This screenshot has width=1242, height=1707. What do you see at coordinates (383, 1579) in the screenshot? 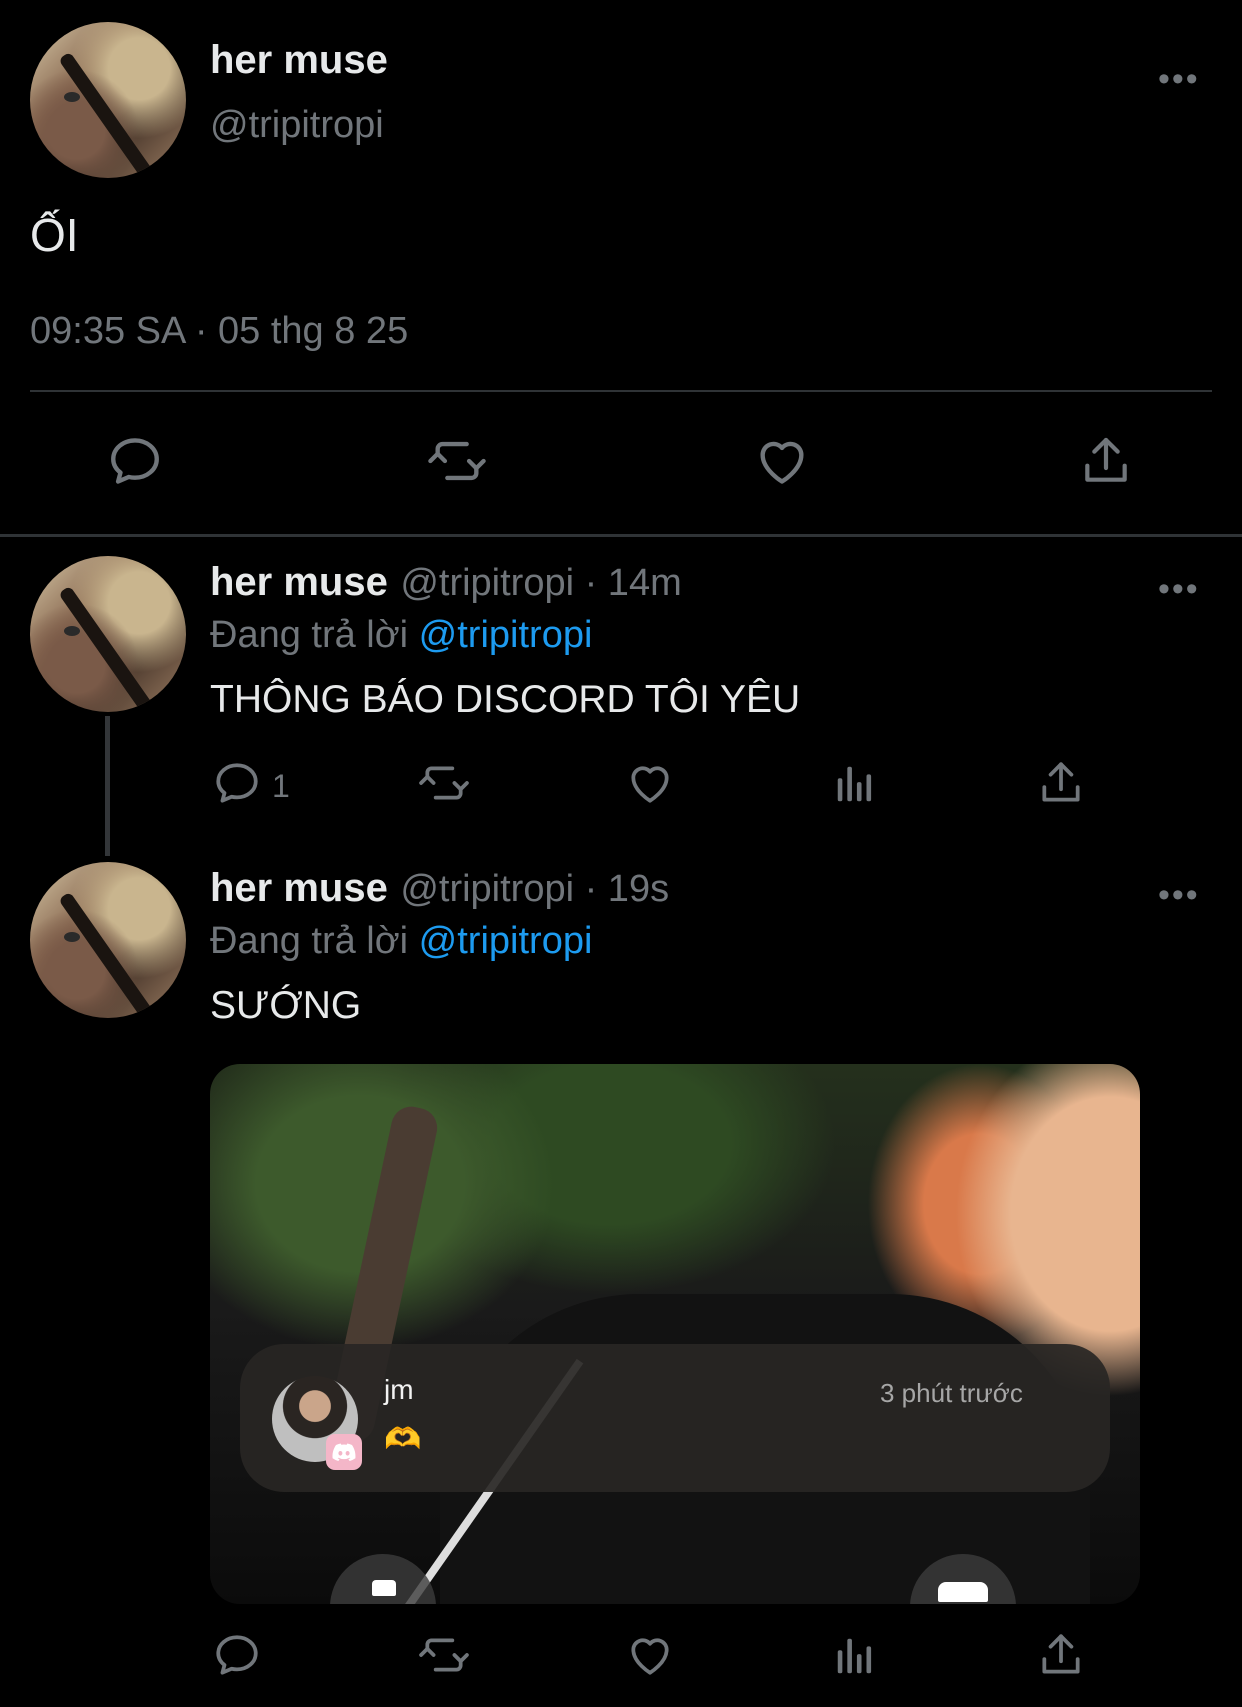
I see `flashlight-button` at bounding box center [383, 1579].